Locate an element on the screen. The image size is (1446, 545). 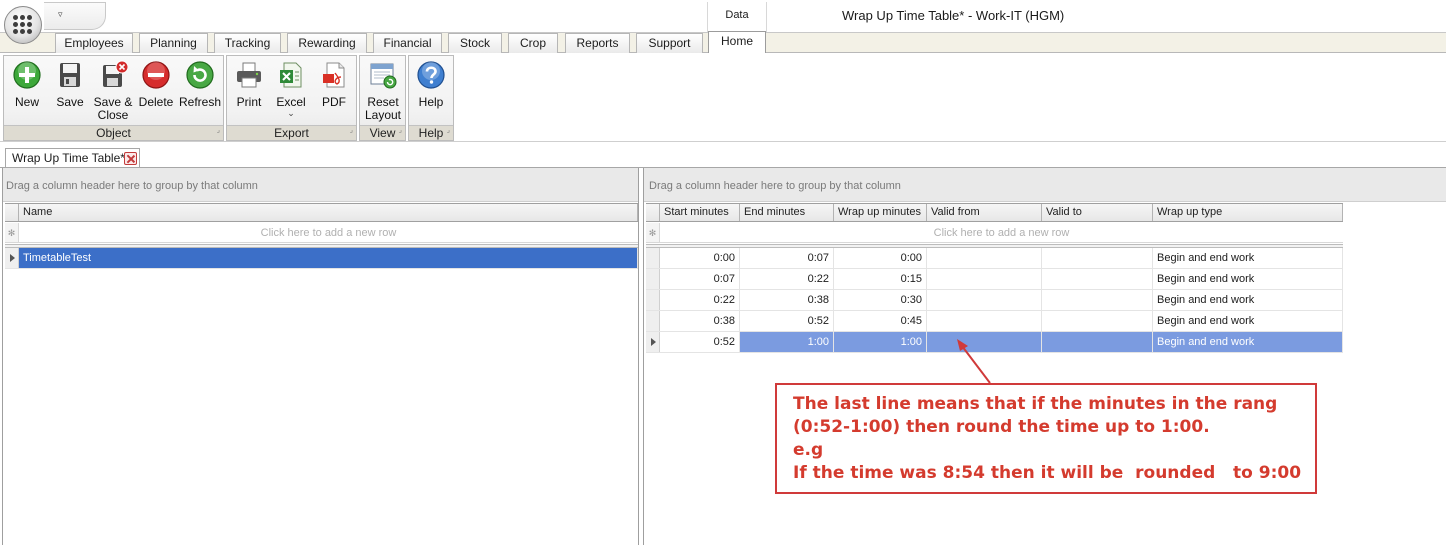
reset-layout-button: Reset Layout is located at coordinates (383, 91).